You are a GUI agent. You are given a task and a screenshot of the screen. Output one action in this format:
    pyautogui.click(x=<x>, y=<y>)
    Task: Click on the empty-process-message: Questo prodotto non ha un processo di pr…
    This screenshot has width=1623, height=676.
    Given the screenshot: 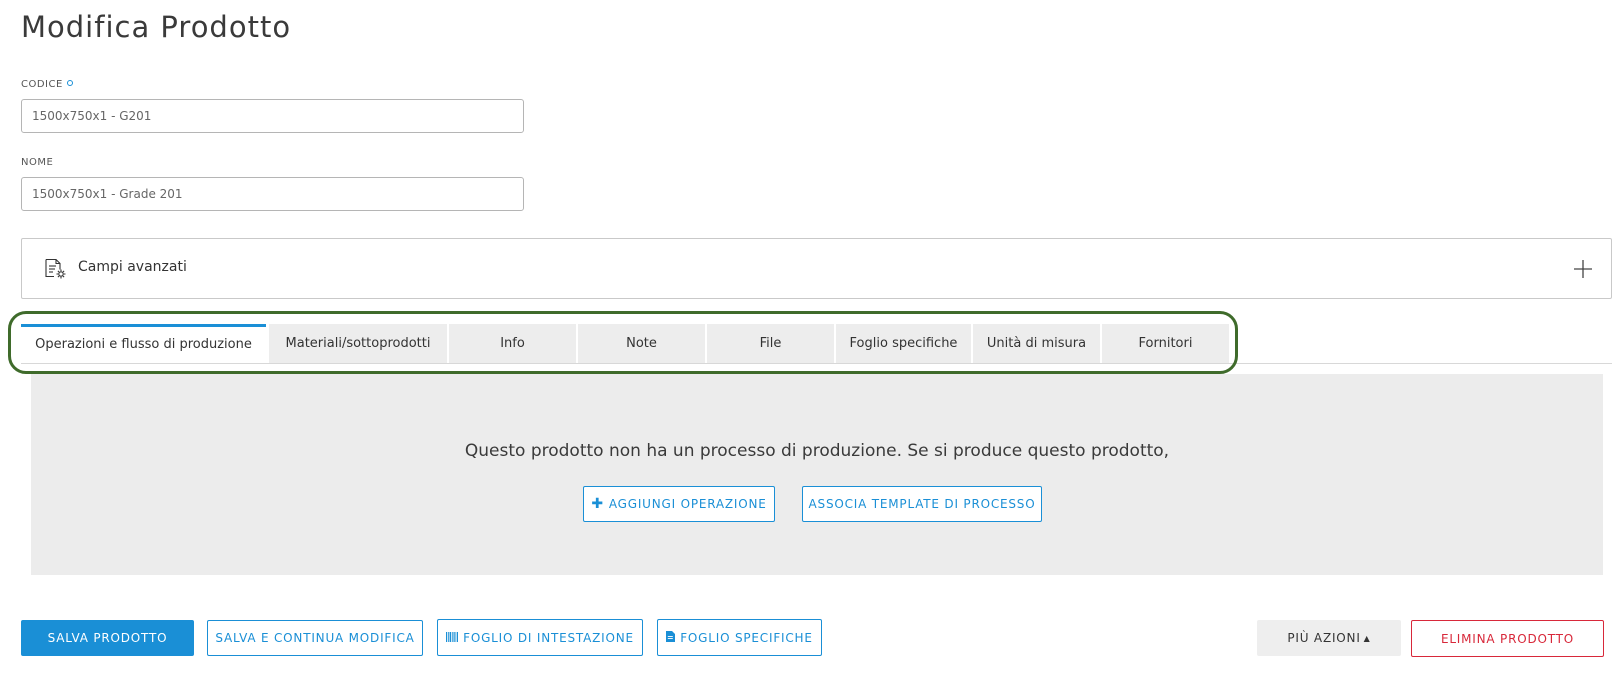 What is the action you would take?
    pyautogui.click(x=817, y=451)
    